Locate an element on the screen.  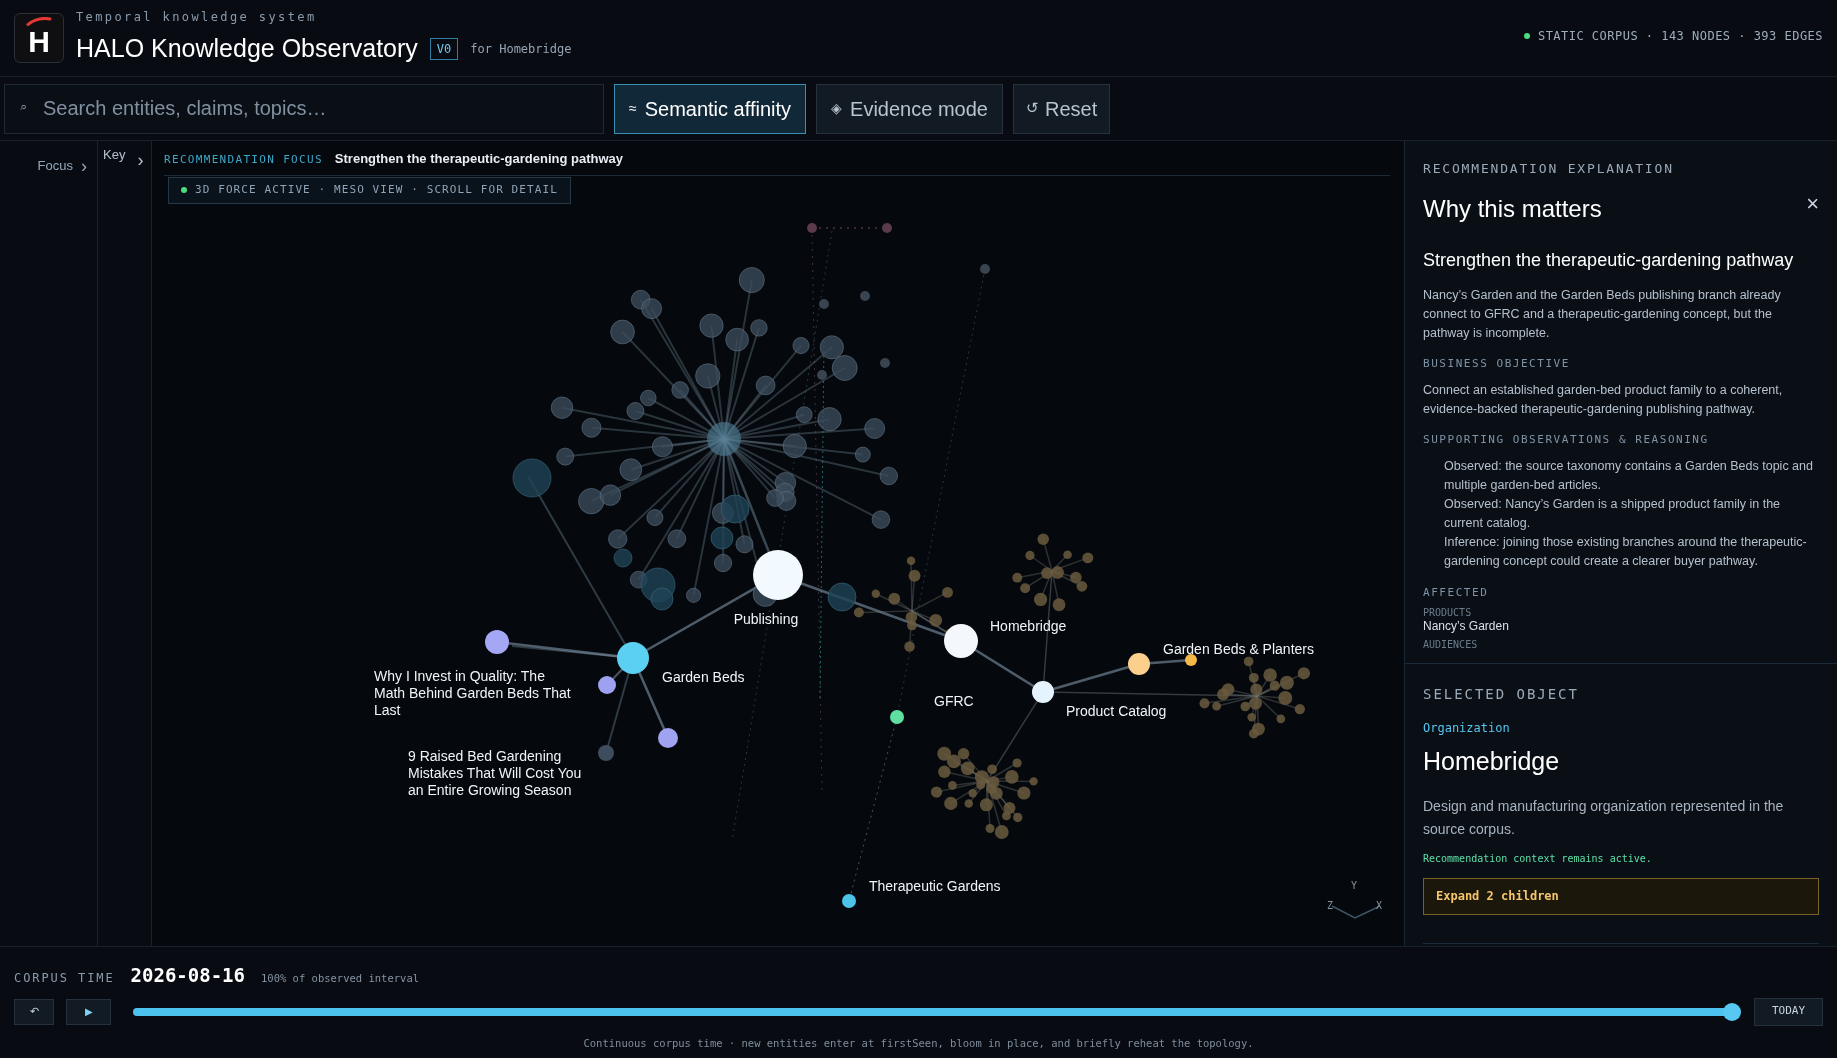
objective-text: Connect an established garden-bed product family to a coherent, evidence-backed therapeutic-gardening publishing pathway. is located at coordinates (1603, 400).